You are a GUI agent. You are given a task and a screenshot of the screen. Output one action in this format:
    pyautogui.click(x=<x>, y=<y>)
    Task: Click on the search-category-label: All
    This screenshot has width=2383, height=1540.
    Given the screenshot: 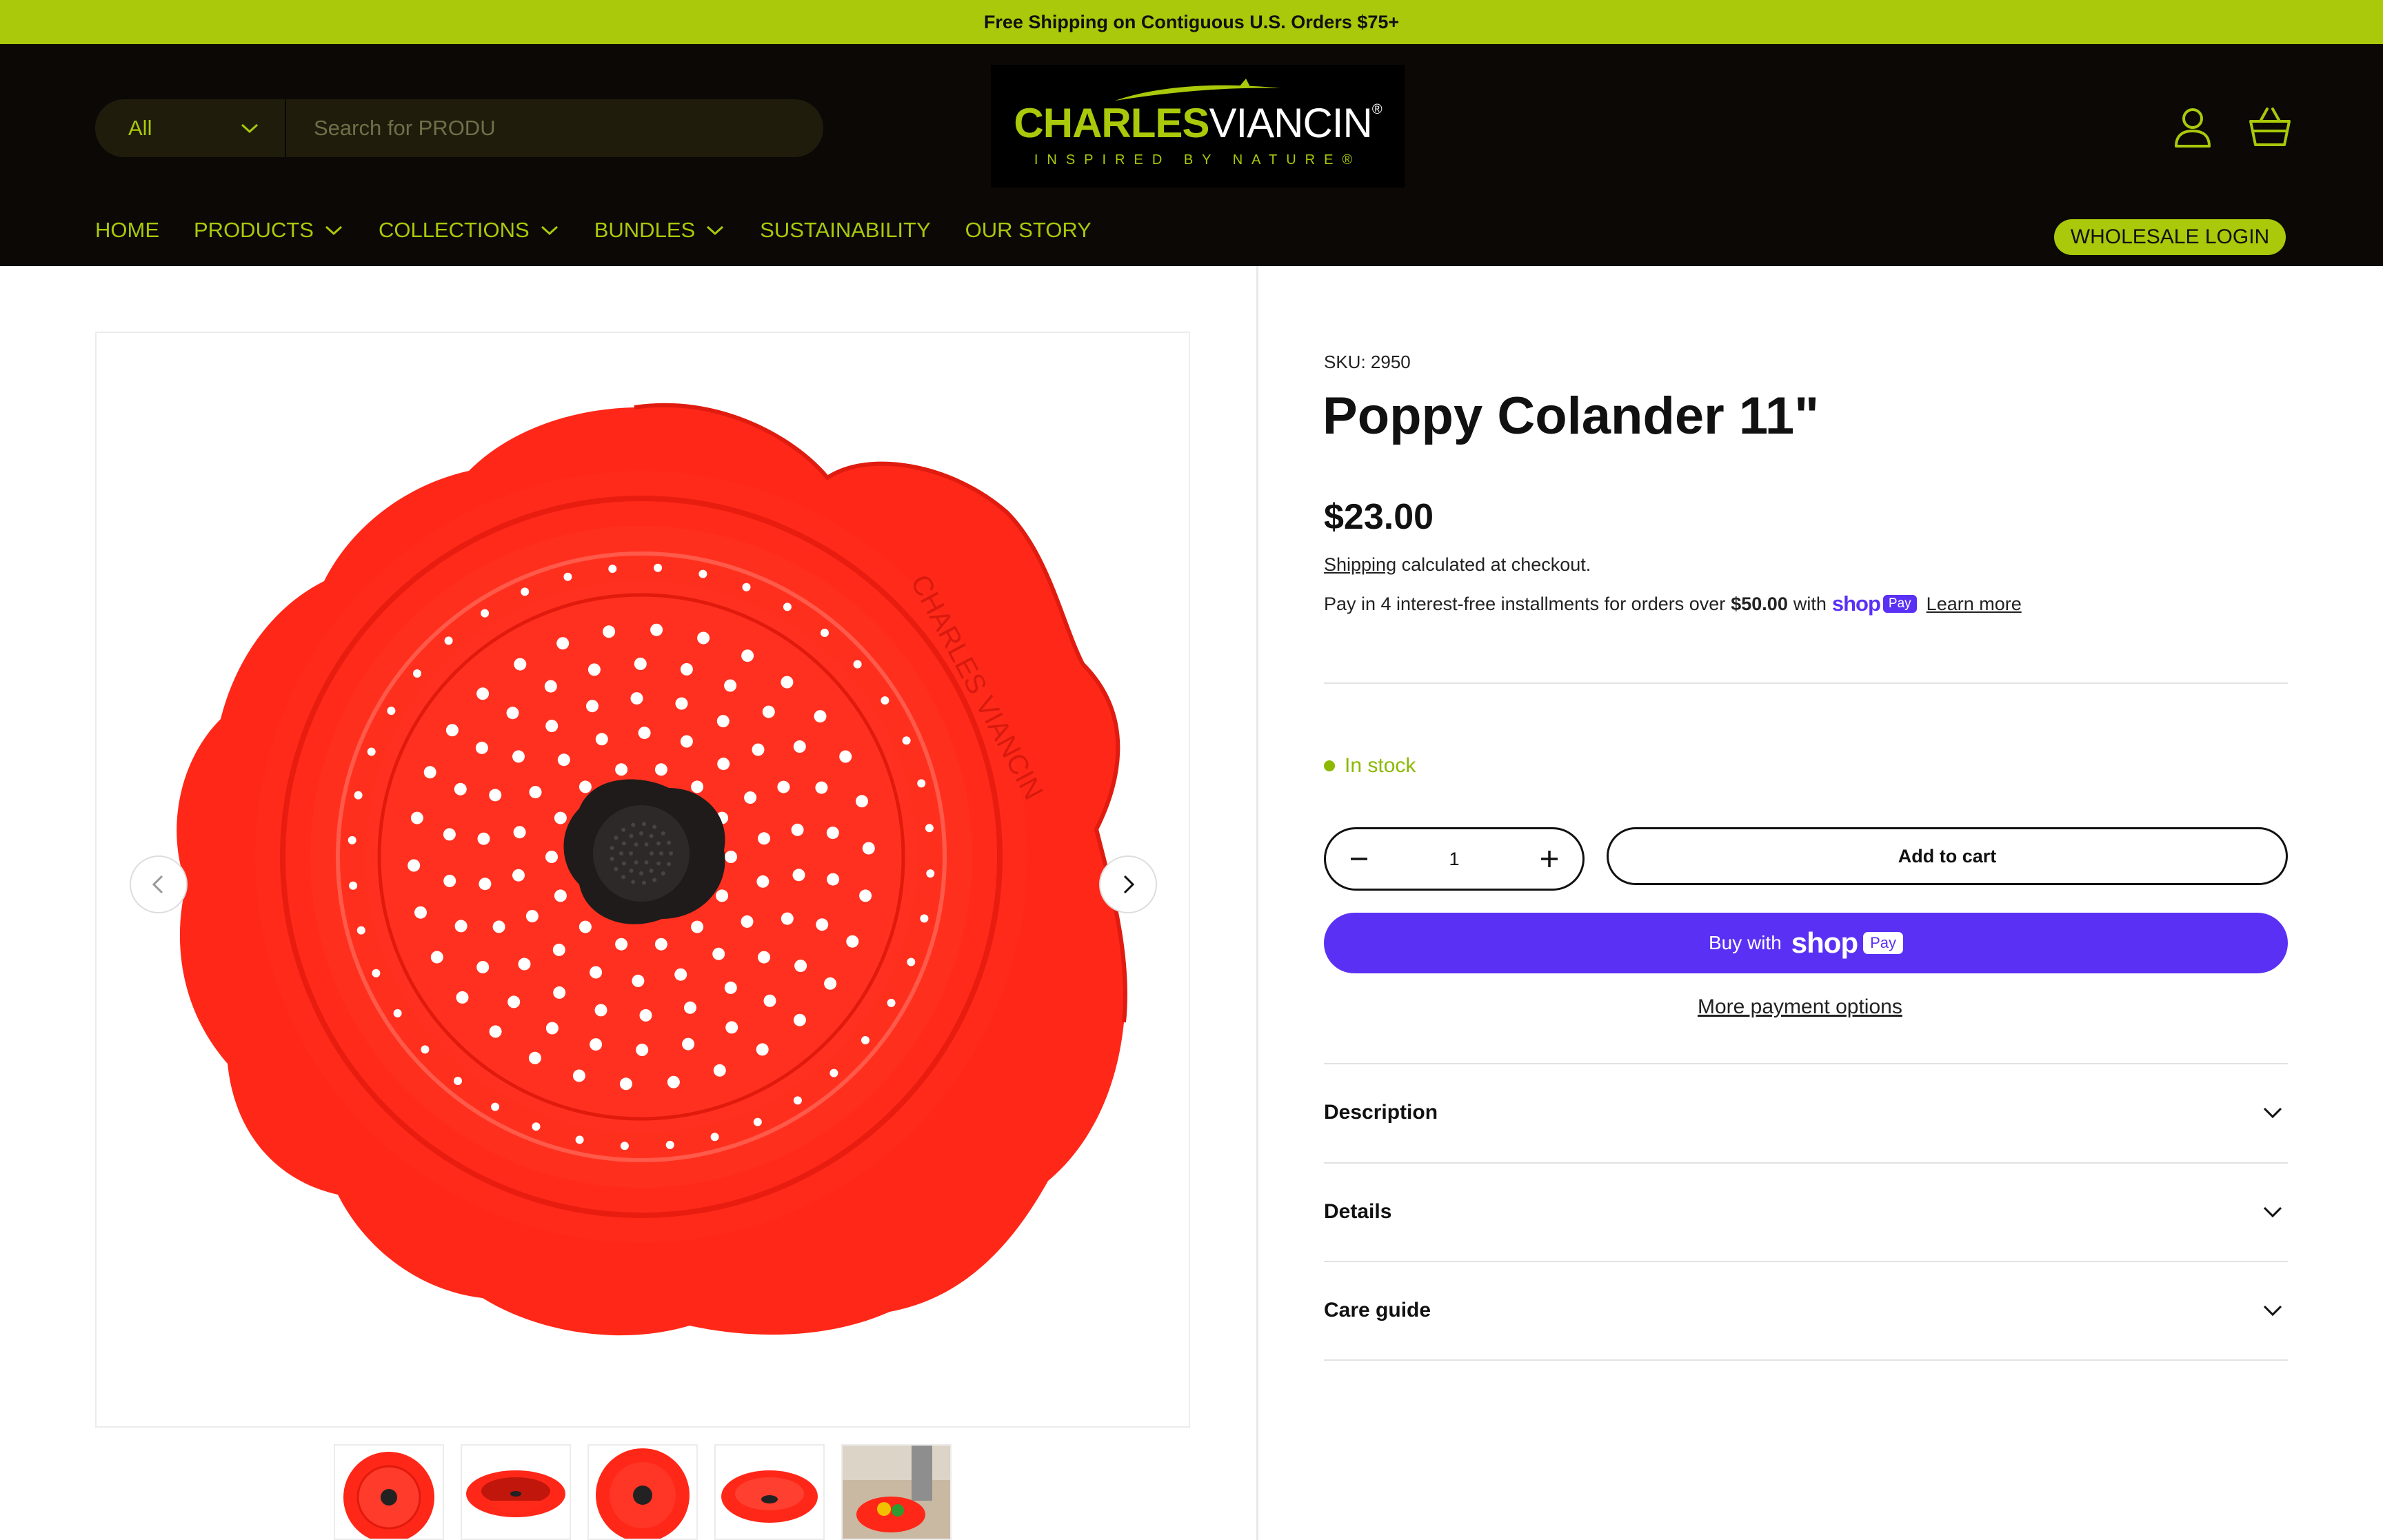 What is the action you would take?
    pyautogui.click(x=140, y=128)
    